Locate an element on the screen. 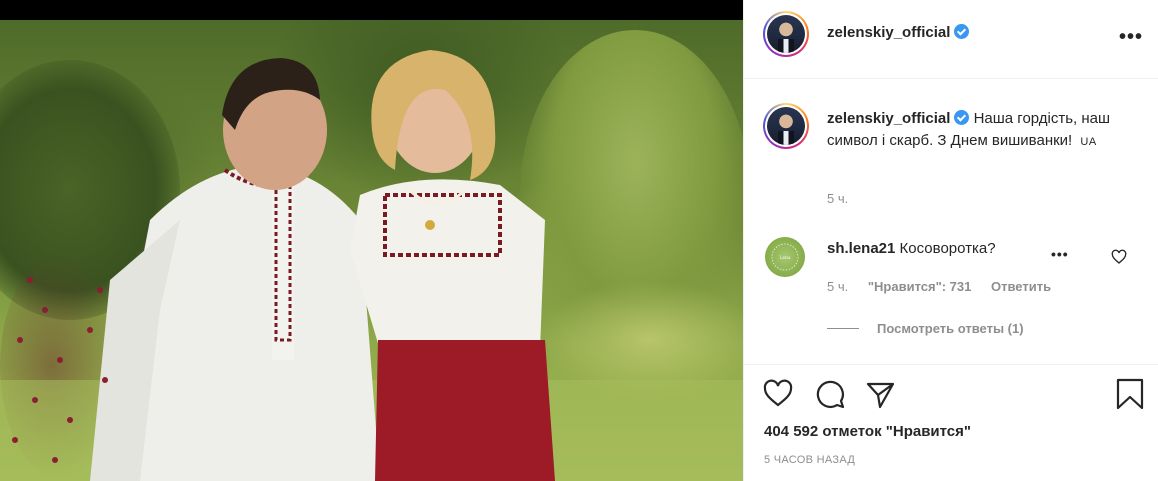 This screenshot has width=1158, height=481. caption-author-avatar is located at coordinates (786, 126).